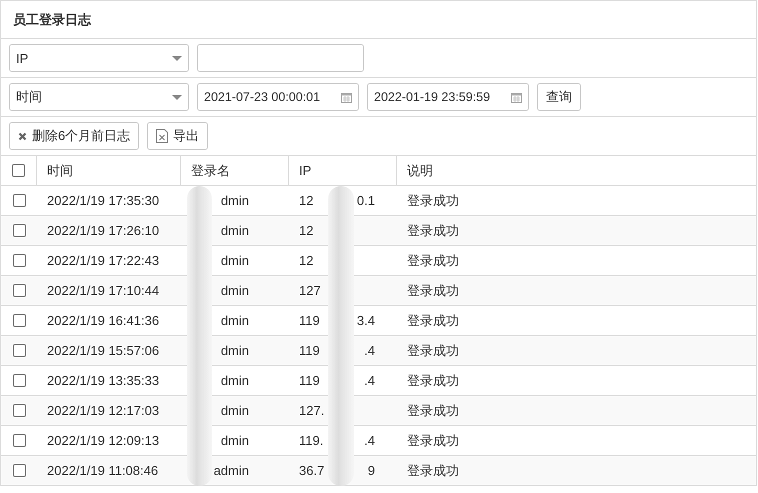  What do you see at coordinates (103, 261) in the screenshot?
I see `table-cell-text: 2022/1/19 17:22:43` at bounding box center [103, 261].